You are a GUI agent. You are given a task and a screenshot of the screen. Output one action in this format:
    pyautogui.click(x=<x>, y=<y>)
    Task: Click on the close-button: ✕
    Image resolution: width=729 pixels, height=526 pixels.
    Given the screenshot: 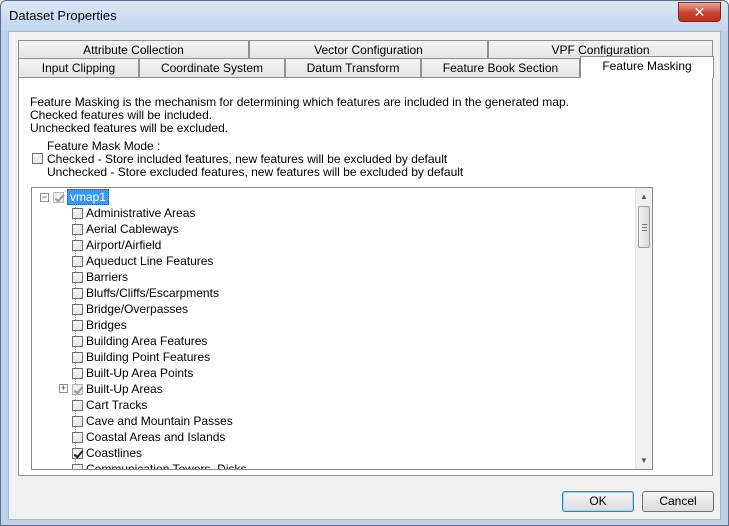 What is the action you would take?
    pyautogui.click(x=699, y=12)
    